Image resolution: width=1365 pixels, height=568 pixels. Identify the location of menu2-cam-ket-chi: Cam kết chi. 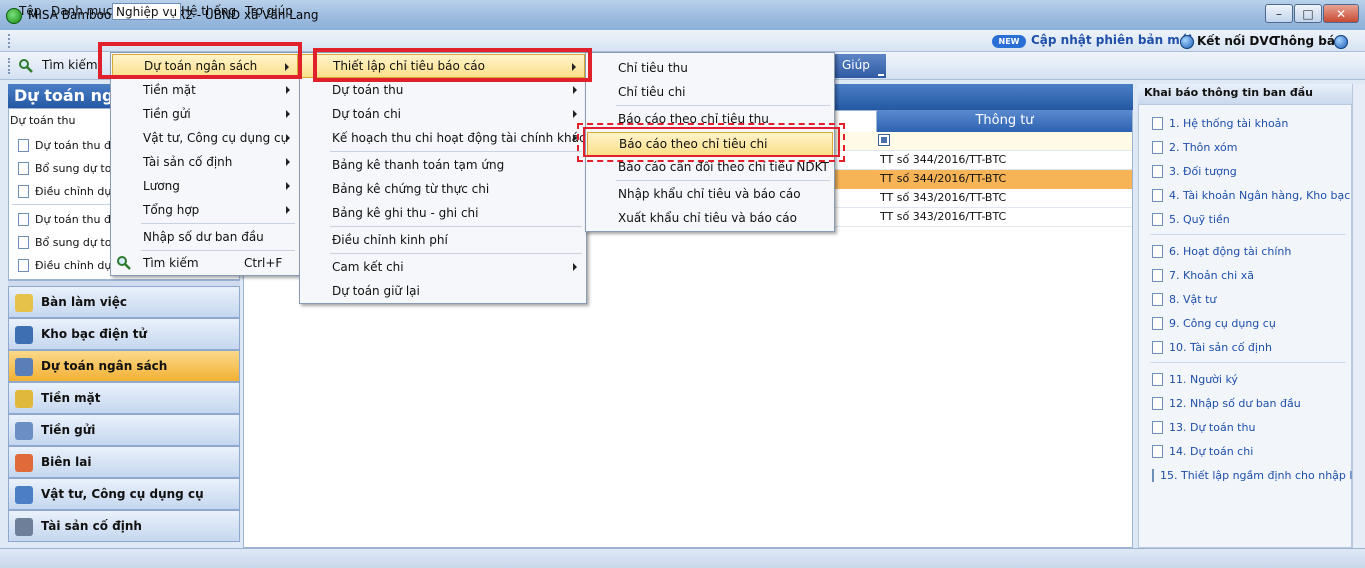
(443, 267).